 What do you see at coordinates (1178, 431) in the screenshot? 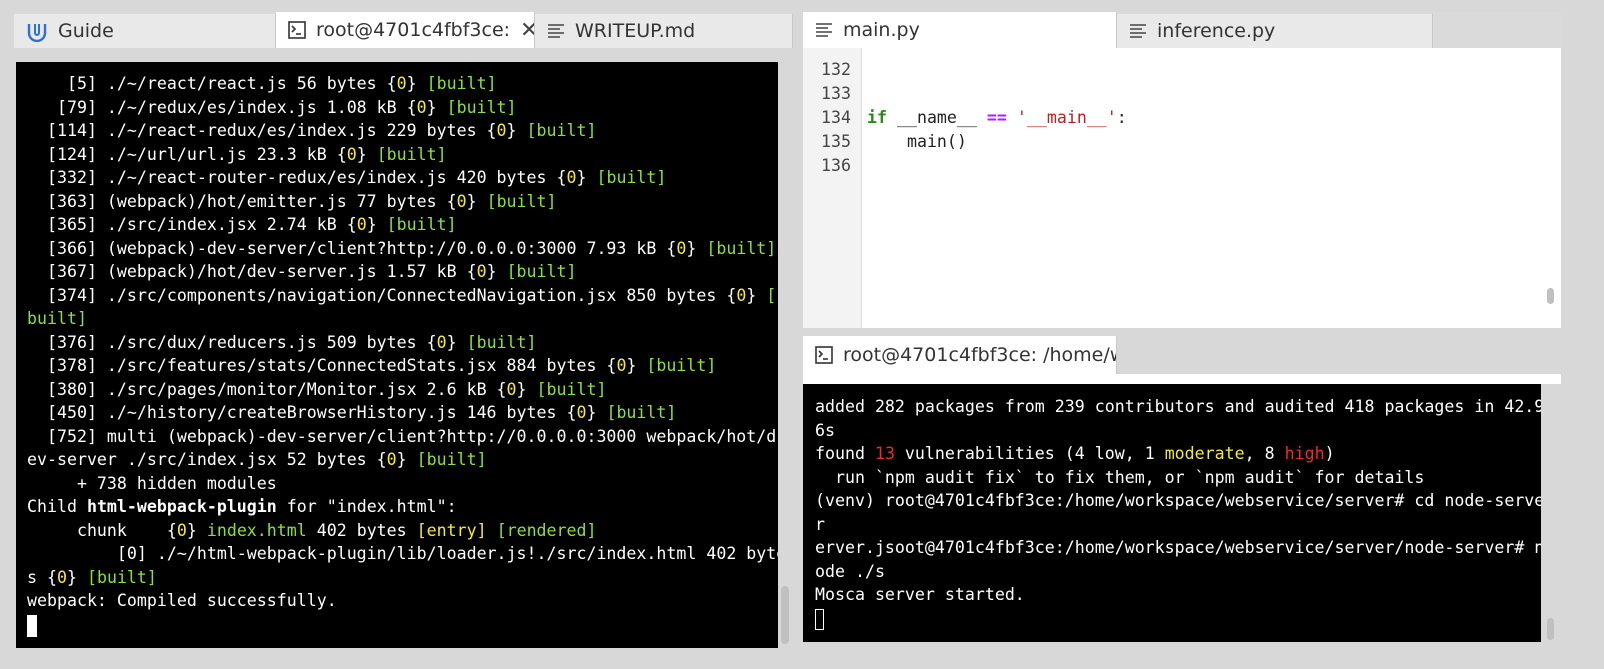
I see `terminal-line: 6s` at bounding box center [1178, 431].